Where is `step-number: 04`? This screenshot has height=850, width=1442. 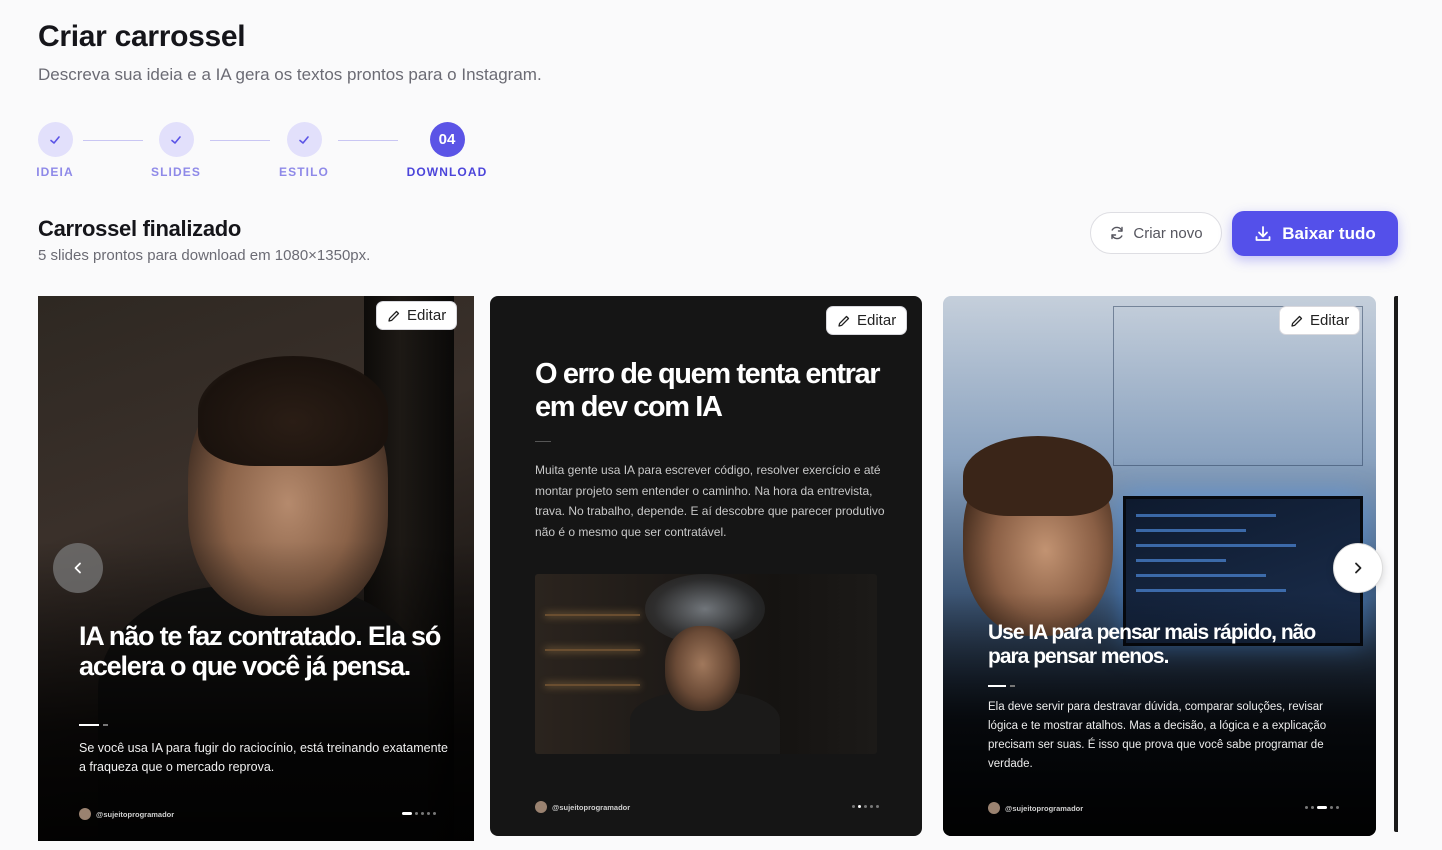 step-number: 04 is located at coordinates (447, 139).